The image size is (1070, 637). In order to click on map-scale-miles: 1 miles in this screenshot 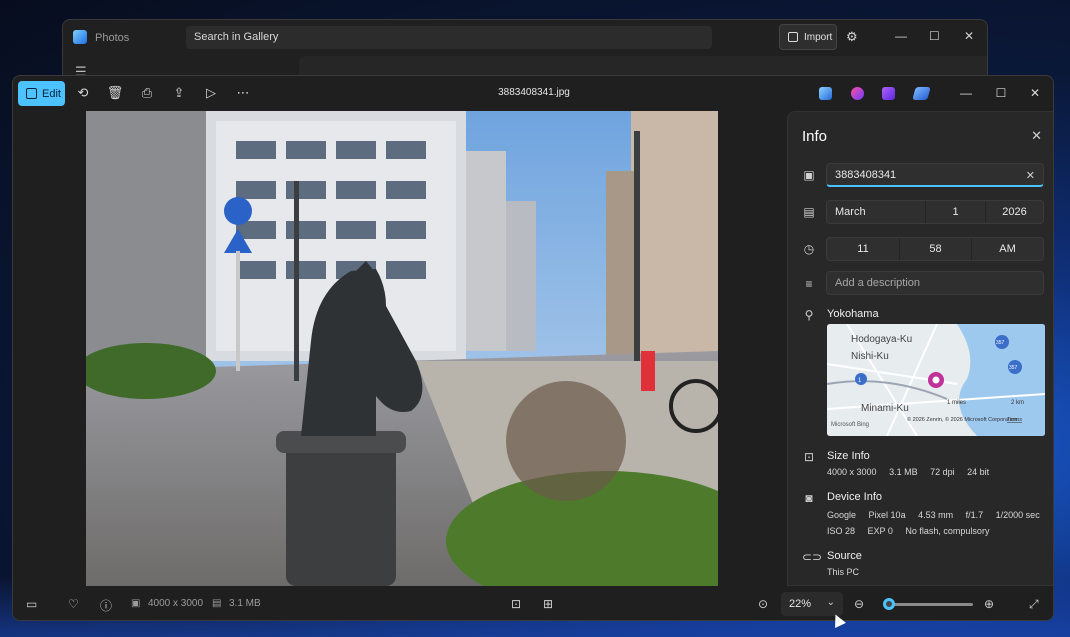, I will do `click(956, 403)`.